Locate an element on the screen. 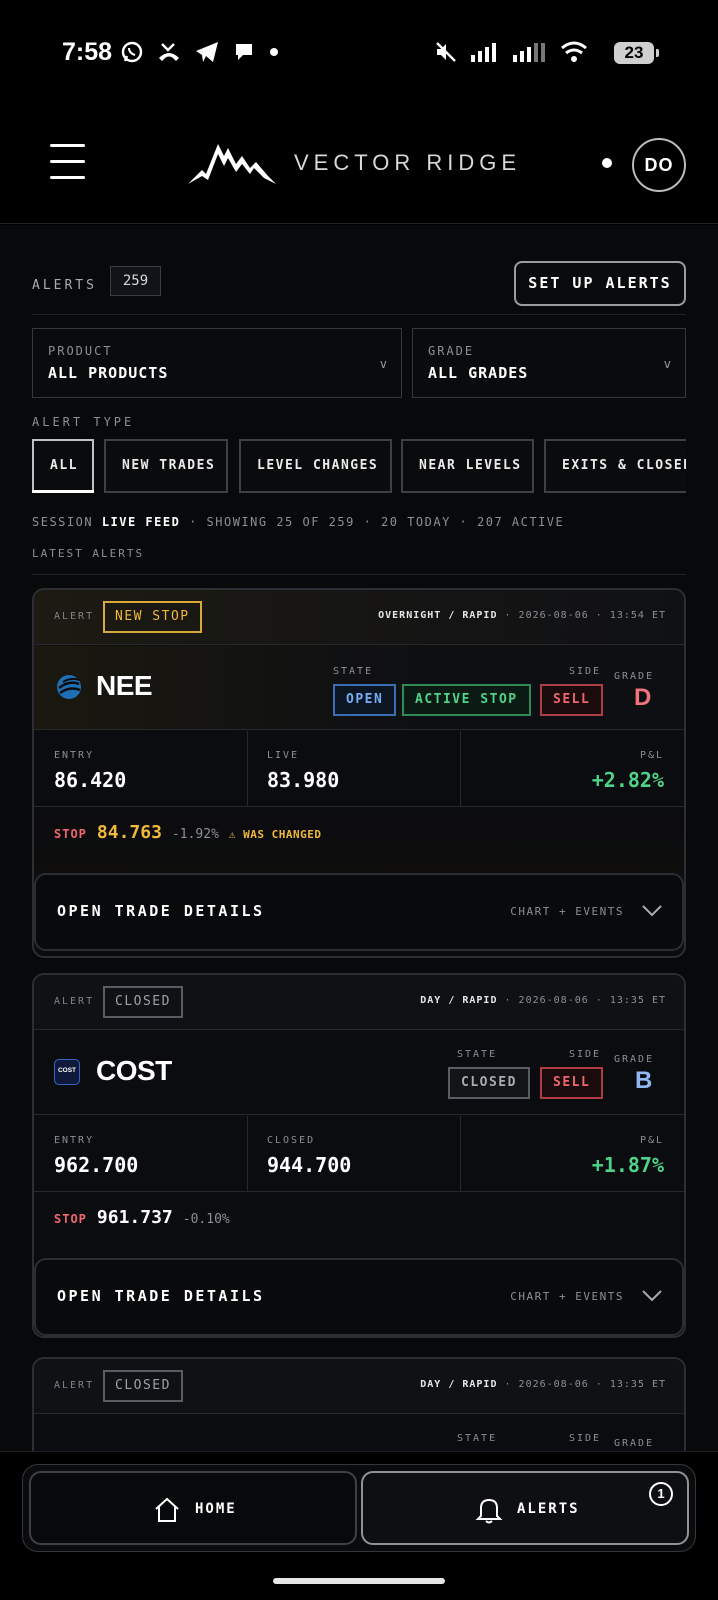 This screenshot has width=718, height=1600. menu-icon is located at coordinates (67, 162).